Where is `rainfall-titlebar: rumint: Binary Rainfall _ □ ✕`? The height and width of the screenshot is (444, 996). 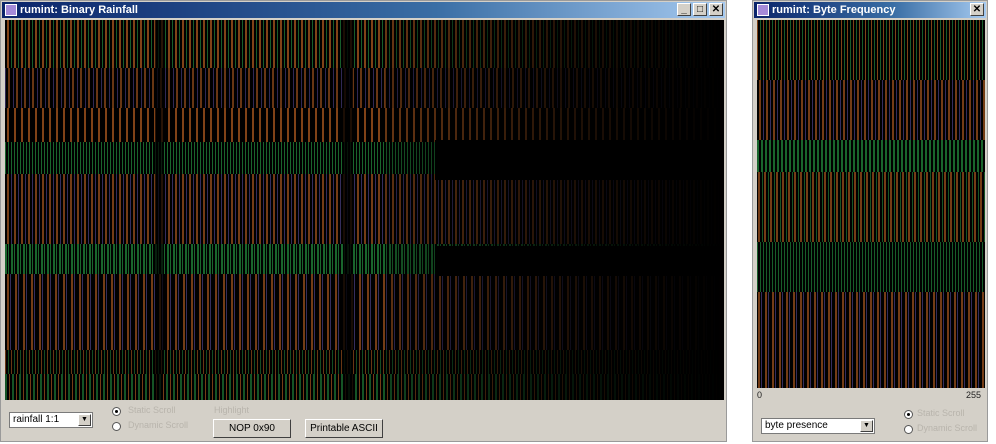 rainfall-titlebar: rumint: Binary Rainfall _ □ ✕ is located at coordinates (363, 10).